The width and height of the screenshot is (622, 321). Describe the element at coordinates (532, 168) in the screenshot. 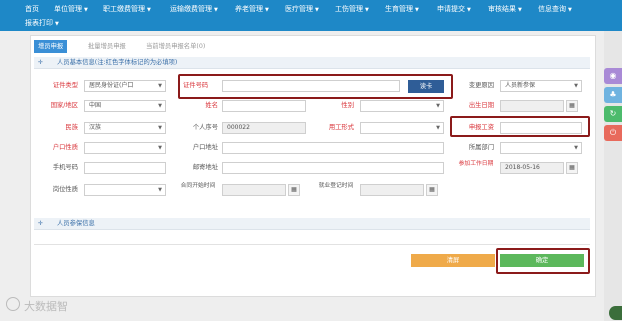

I see `work-date-input: 2018-05-16` at that location.